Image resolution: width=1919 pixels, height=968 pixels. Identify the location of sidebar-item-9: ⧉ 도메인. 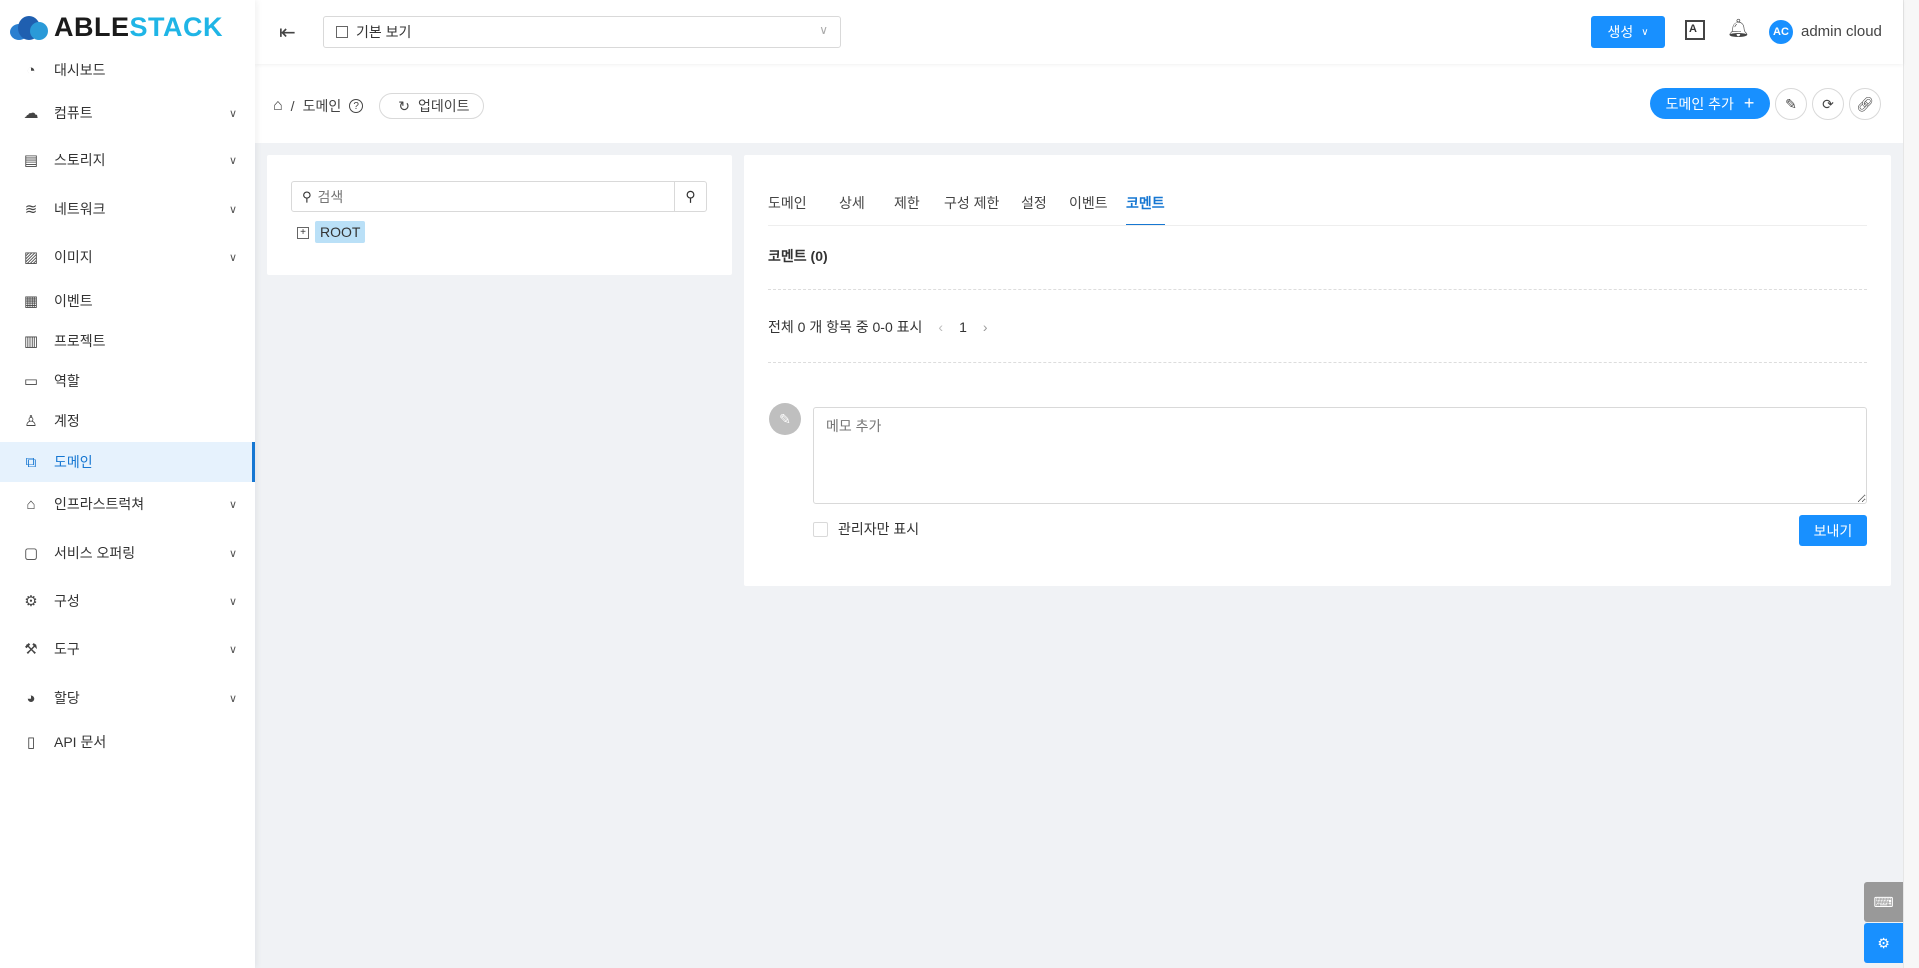
(127, 462).